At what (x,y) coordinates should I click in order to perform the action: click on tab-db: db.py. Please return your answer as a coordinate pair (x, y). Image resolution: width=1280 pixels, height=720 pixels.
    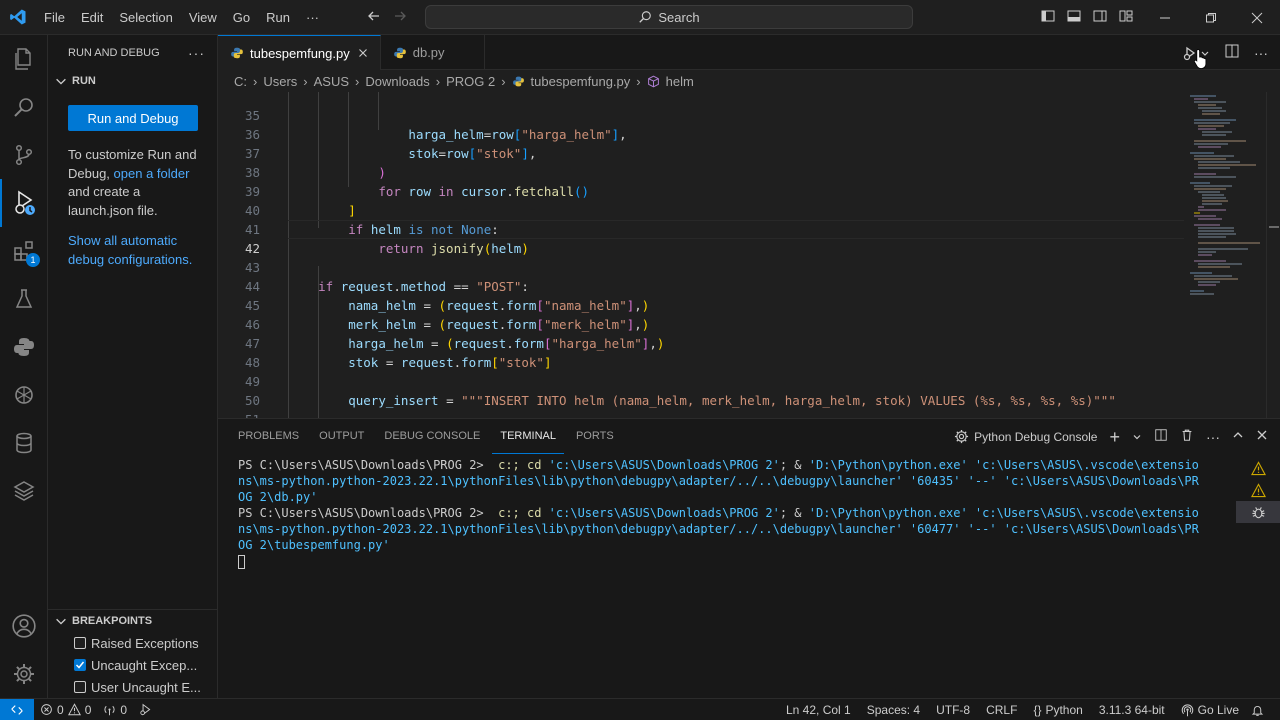
    Looking at the image, I should click on (433, 52).